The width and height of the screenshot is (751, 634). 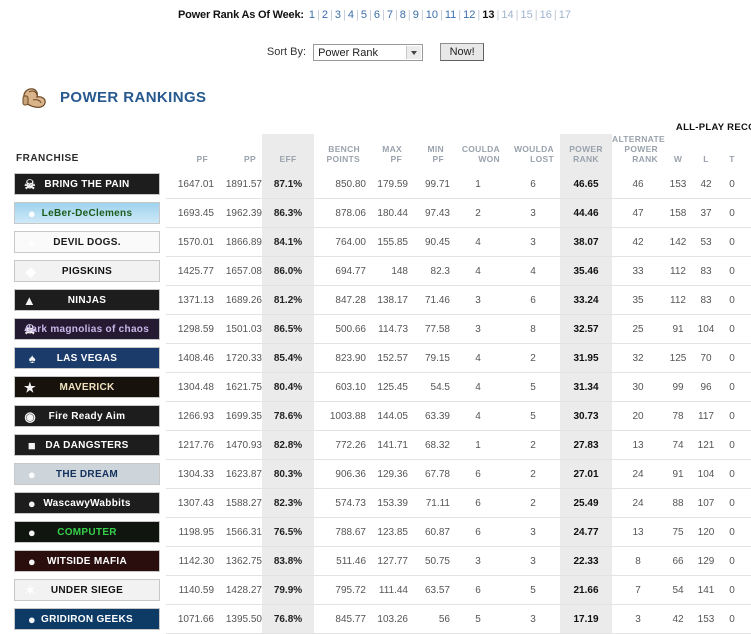 What do you see at coordinates (364, 15) in the screenshot?
I see `week-link-5: 5` at bounding box center [364, 15].